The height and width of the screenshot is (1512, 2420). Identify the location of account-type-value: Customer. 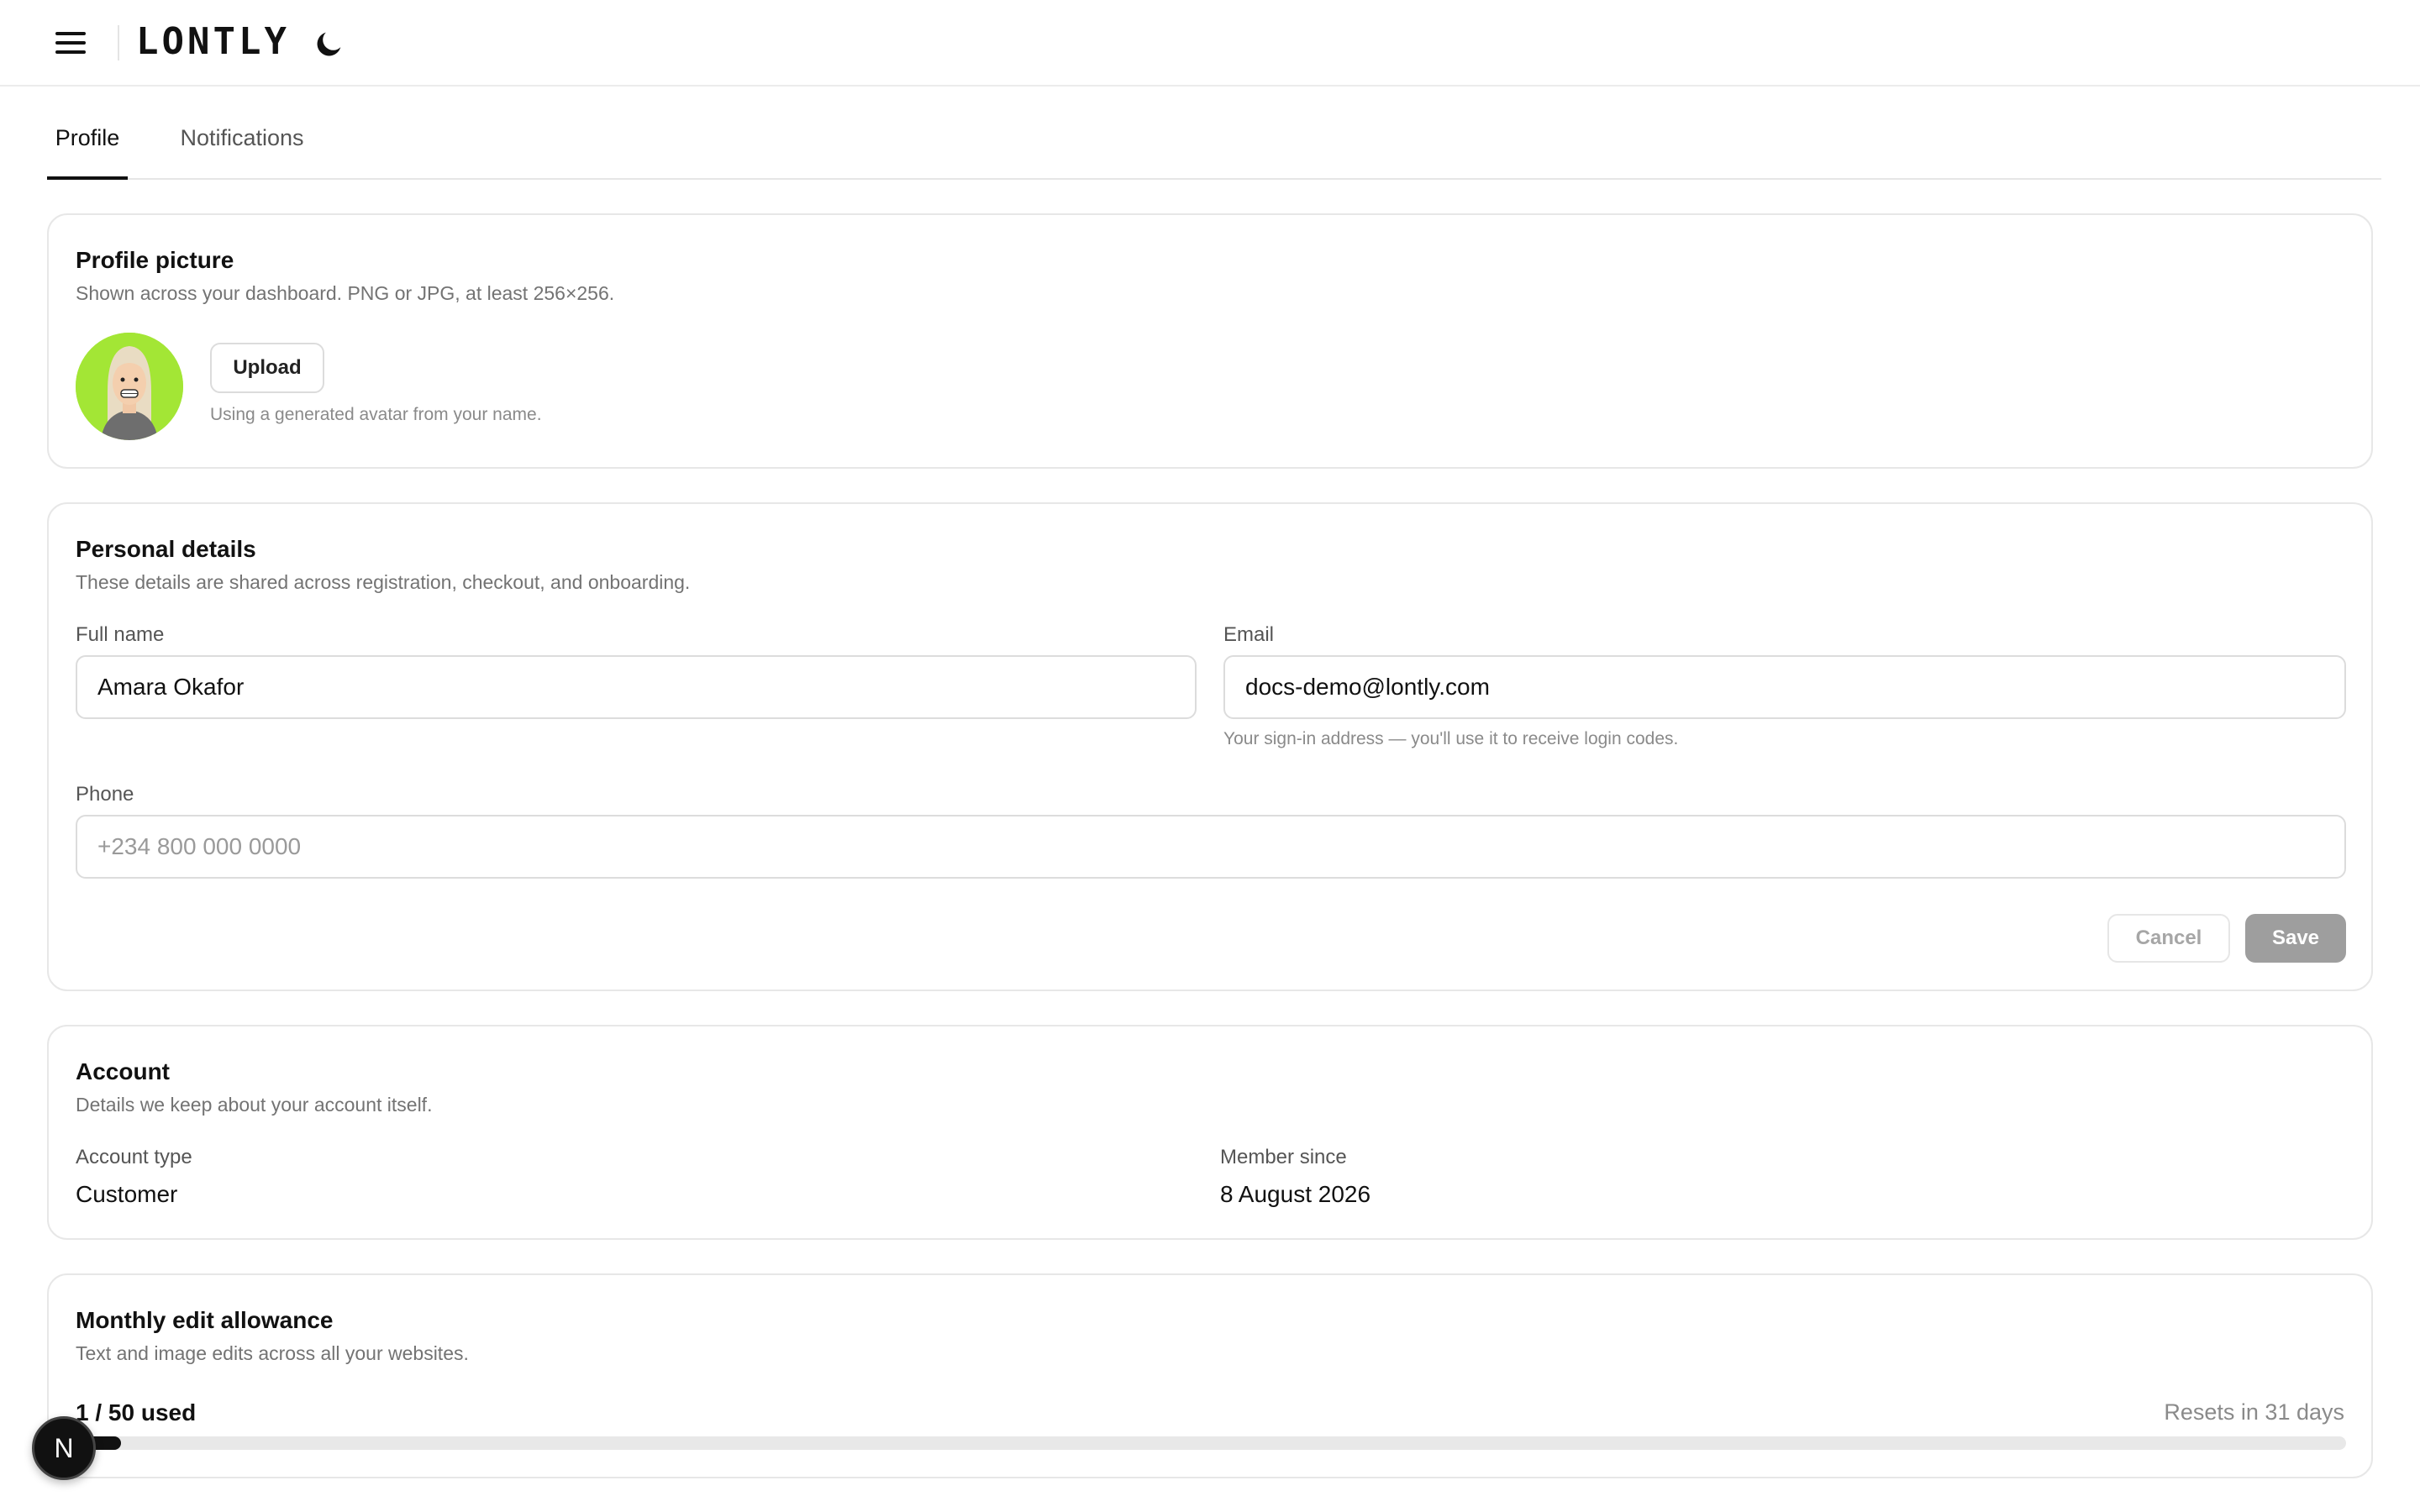
(127, 1194).